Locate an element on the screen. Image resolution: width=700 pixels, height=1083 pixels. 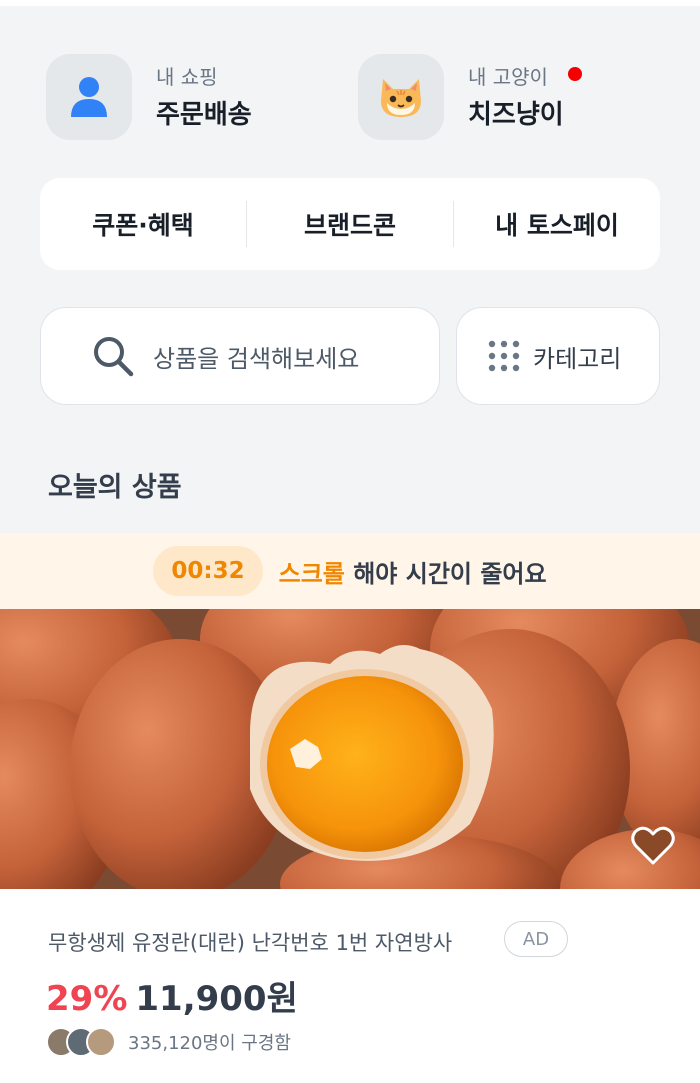
benefit-menu: 쿠폰·혜택 브랜드콘 내 토스페이 is located at coordinates (350, 224).